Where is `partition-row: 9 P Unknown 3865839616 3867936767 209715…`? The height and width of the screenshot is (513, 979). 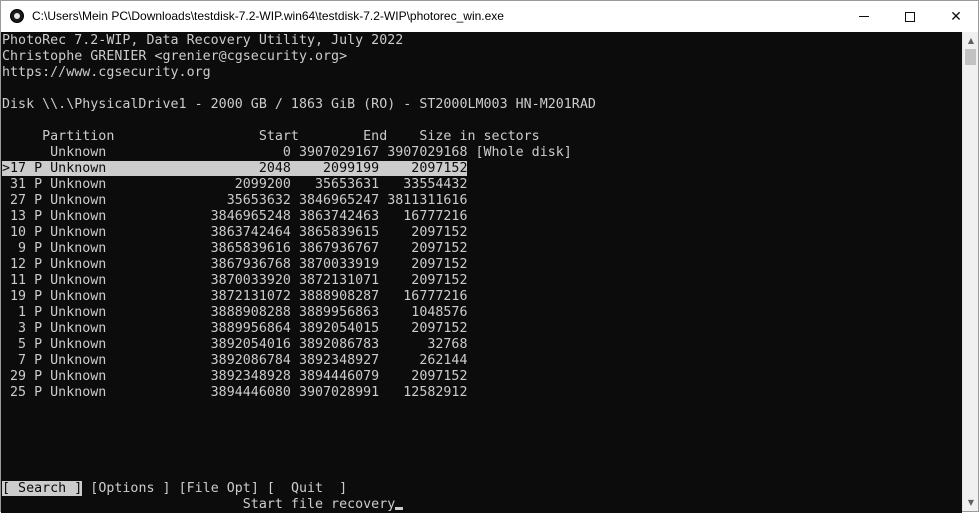
partition-row: 9 P Unknown 3865839616 3867936767 209715… is located at coordinates (234, 249).